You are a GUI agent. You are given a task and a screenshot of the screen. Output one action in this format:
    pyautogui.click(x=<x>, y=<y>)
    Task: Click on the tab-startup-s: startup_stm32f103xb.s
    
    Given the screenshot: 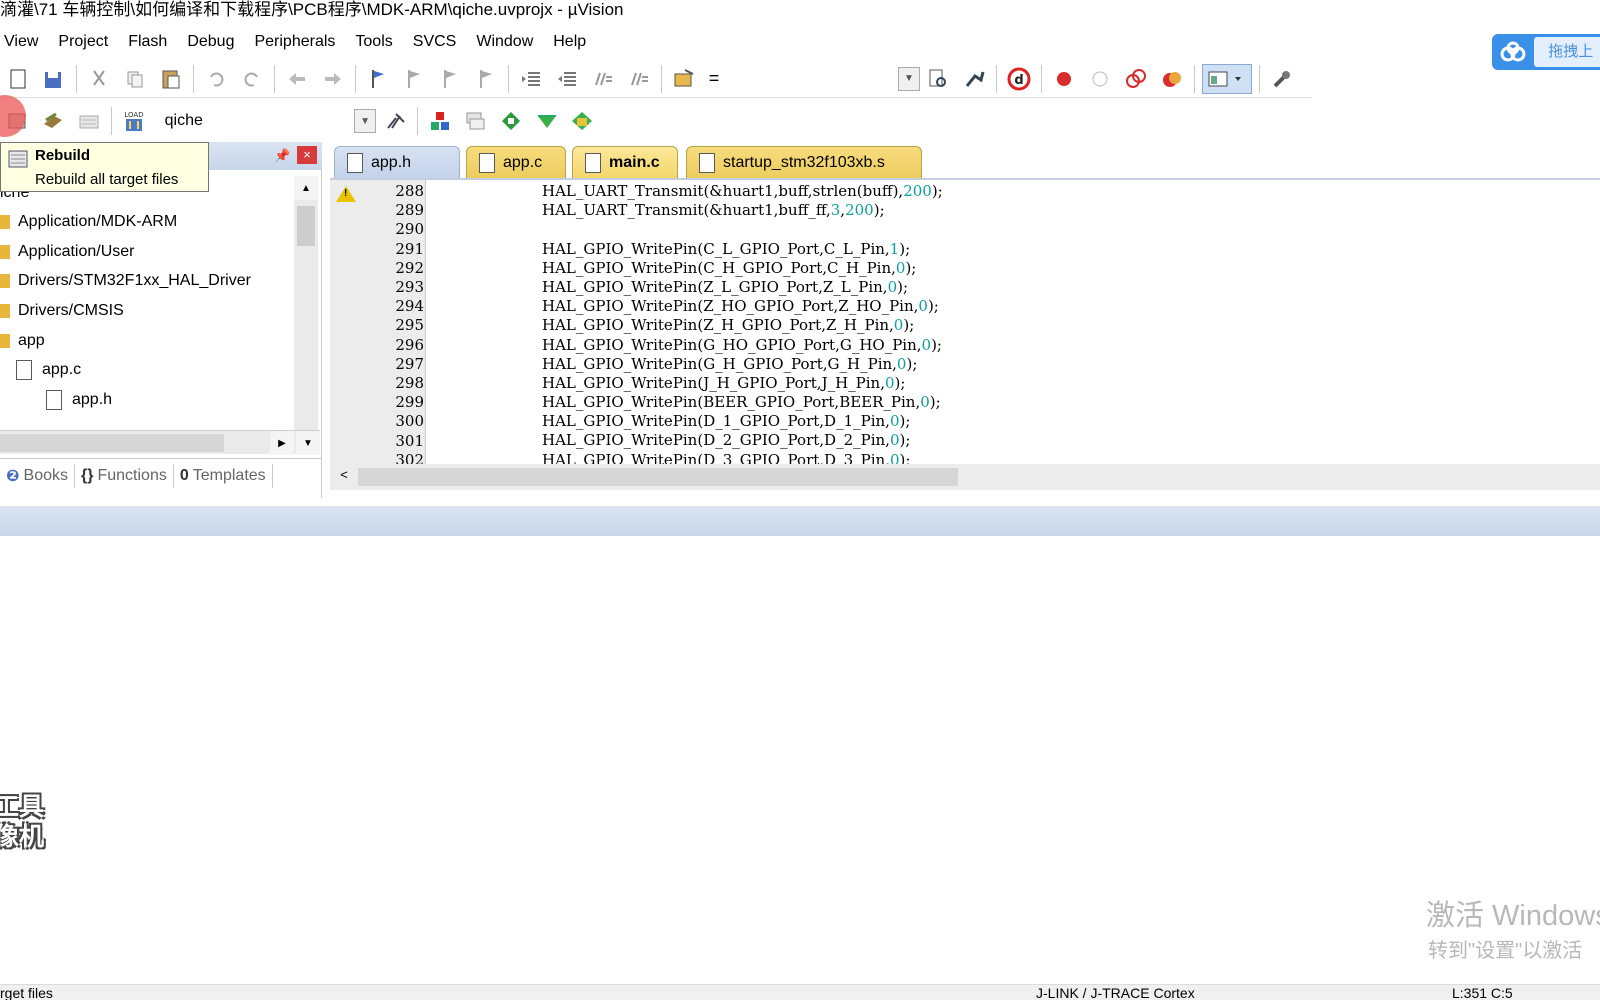 What is the action you would take?
    pyautogui.click(x=804, y=162)
    